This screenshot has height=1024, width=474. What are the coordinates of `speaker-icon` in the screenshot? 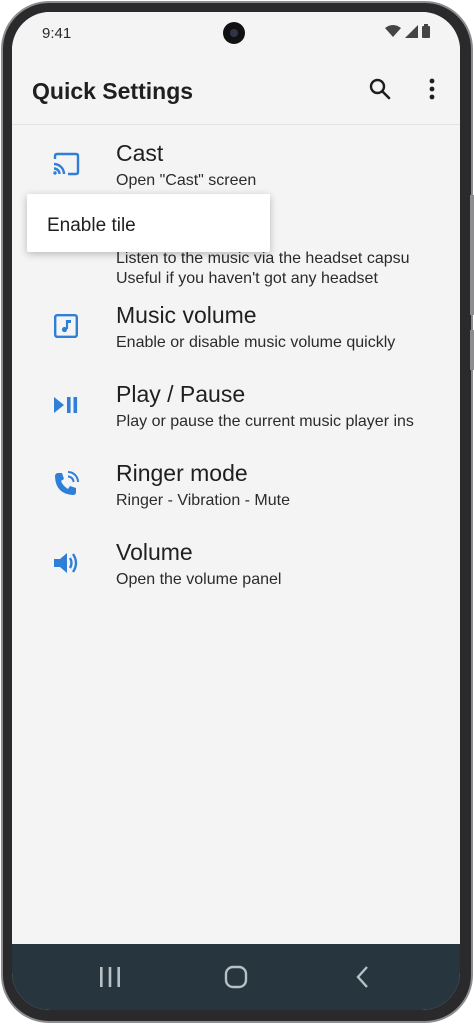 It's located at (66, 563).